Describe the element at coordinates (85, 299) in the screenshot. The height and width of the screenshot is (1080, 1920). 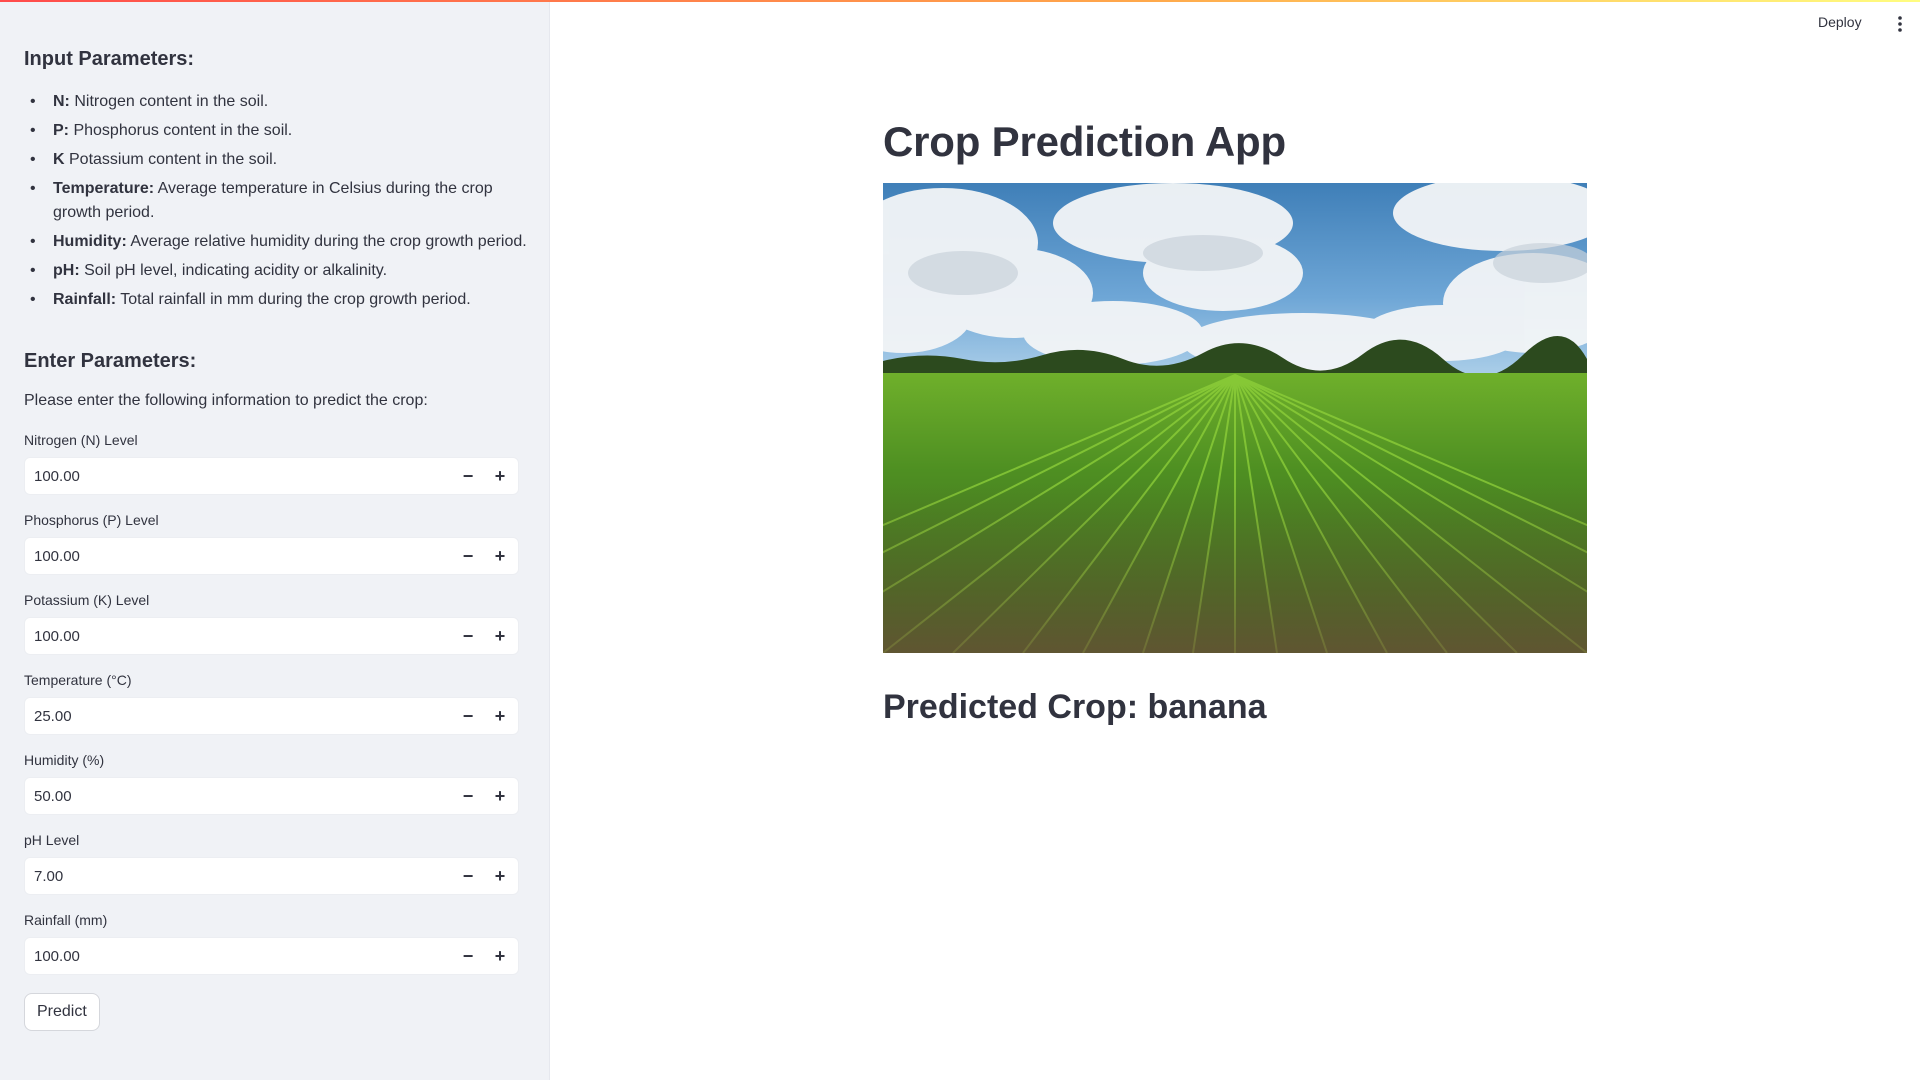
I see `param-term: Rainfall:` at that location.